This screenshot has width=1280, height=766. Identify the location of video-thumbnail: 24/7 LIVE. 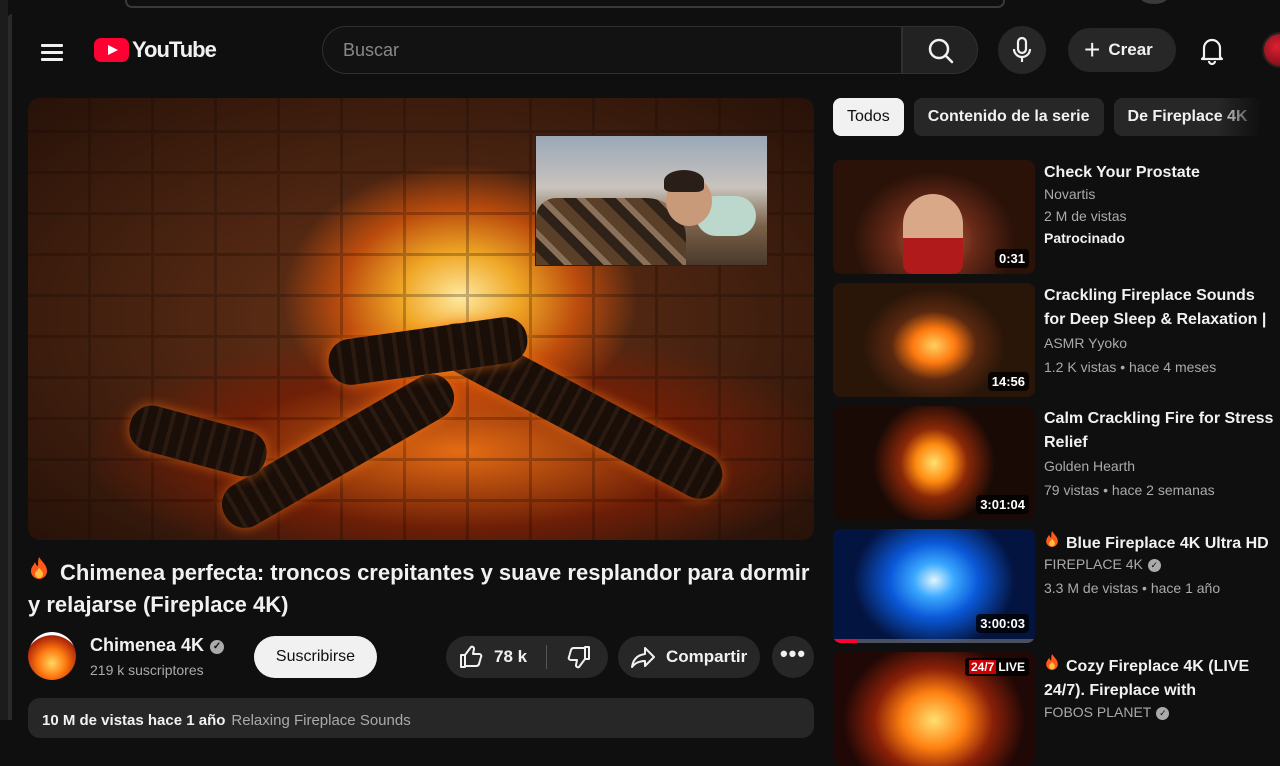
(934, 709).